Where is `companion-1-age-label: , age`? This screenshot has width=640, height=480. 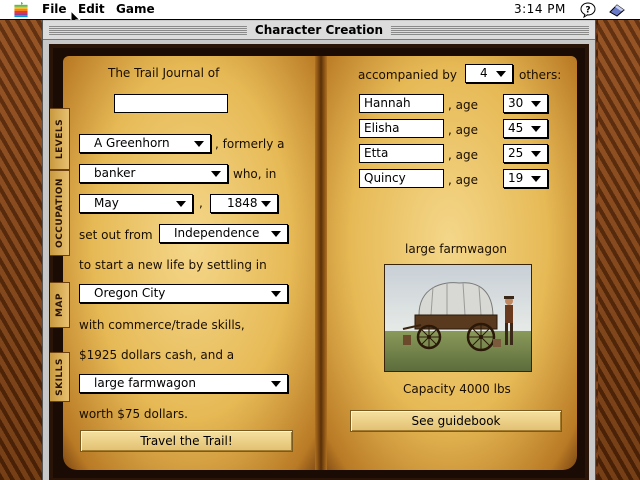 companion-1-age-label: , age is located at coordinates (463, 105).